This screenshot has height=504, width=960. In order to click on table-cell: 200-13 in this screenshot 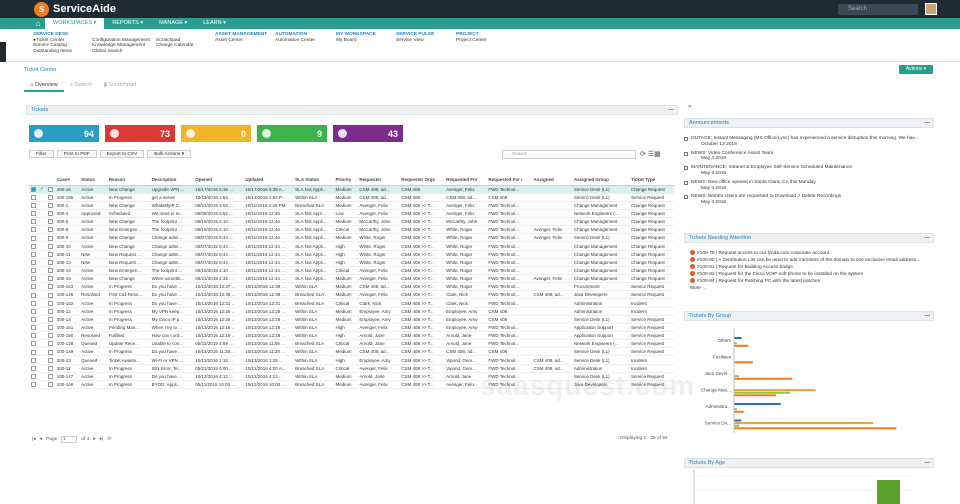, I will do `click(67, 262)`.